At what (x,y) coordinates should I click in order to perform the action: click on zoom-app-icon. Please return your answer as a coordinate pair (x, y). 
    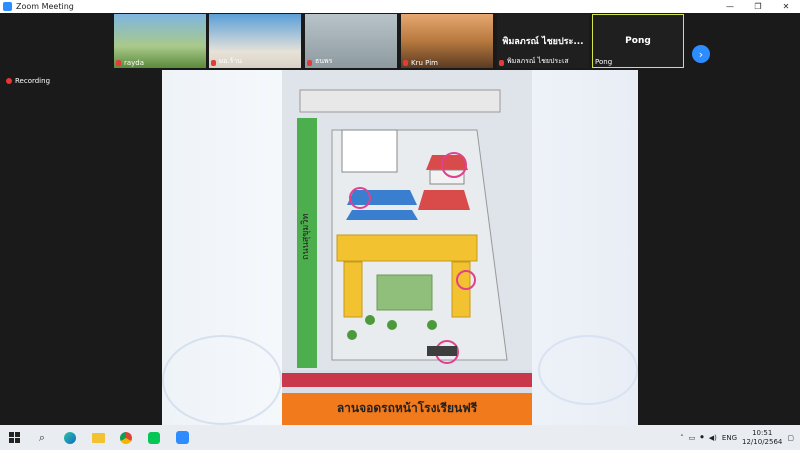
    Looking at the image, I should click on (182, 437).